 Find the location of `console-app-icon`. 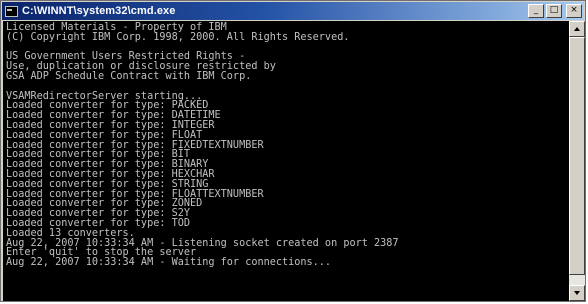

console-app-icon is located at coordinates (11, 11).